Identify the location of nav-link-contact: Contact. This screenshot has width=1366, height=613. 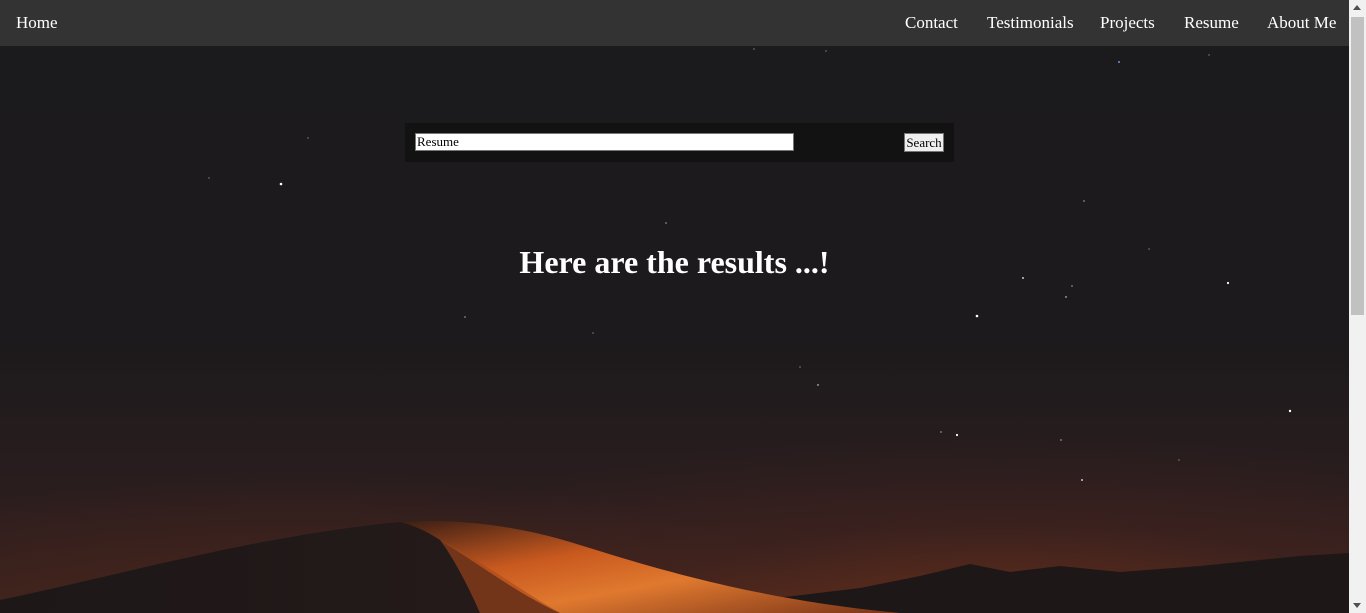
(931, 23).